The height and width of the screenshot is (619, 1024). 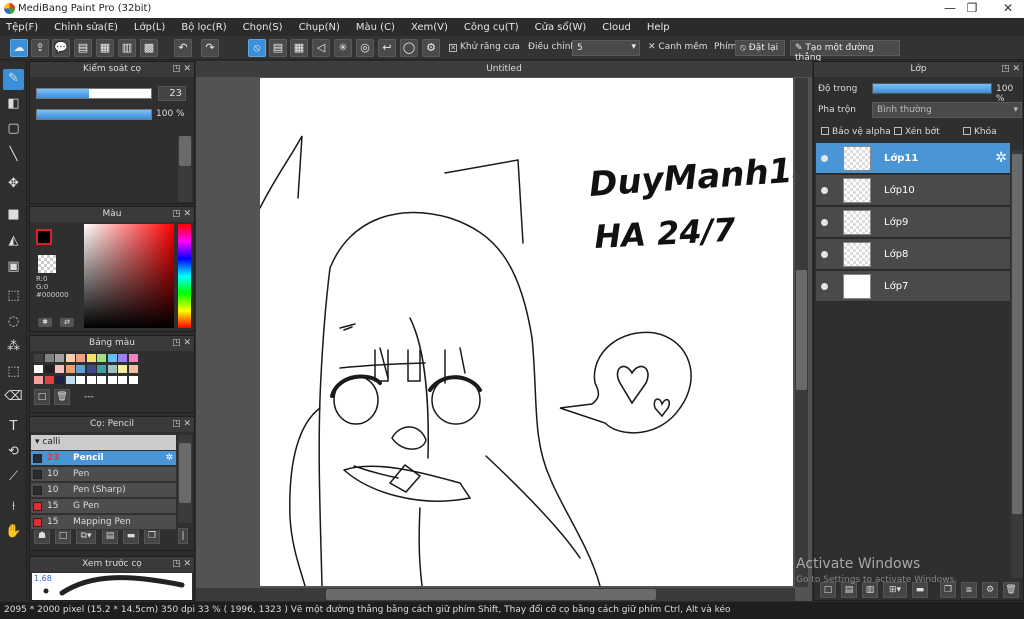 I want to click on cloud-icon: ☁, so click(x=19, y=48).